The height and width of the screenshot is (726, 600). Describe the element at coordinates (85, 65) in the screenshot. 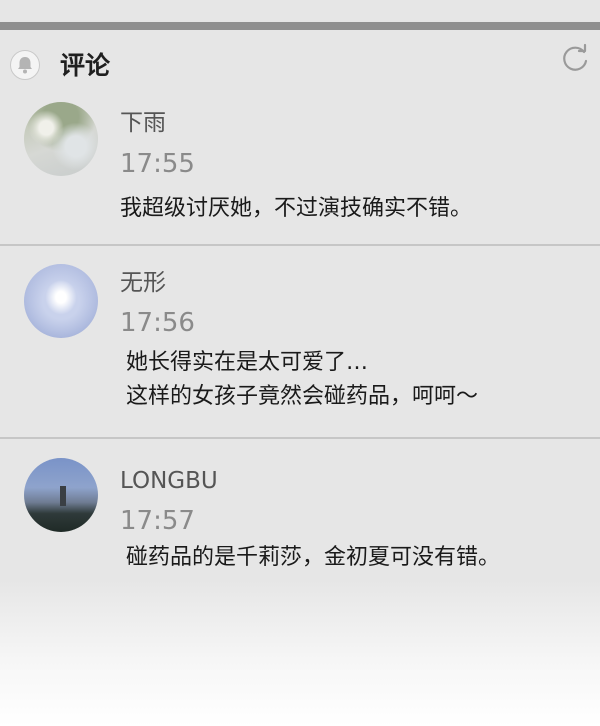

I see `page-title: 评论` at that location.